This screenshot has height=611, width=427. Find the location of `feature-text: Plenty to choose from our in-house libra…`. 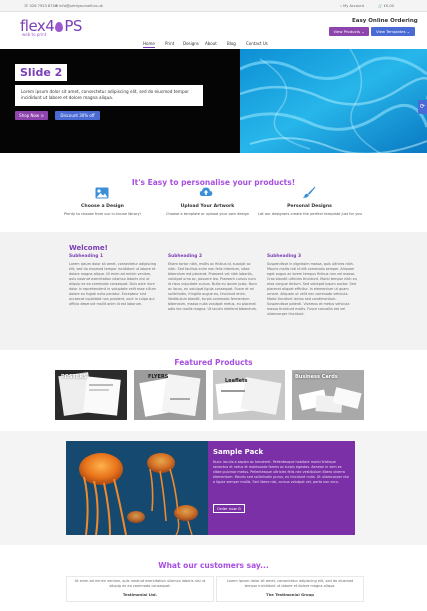

feature-text: Plenty to choose from our in-house libra… is located at coordinates (102, 214).